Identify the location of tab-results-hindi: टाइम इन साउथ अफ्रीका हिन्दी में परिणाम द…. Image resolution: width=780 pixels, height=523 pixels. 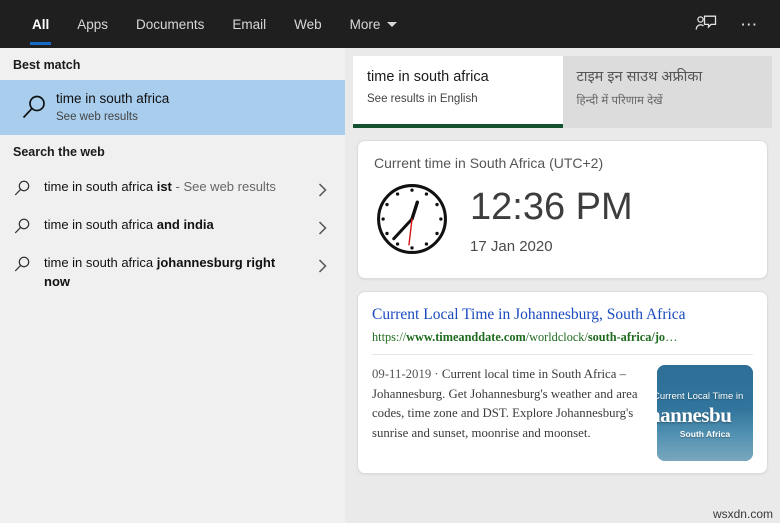
(667, 92).